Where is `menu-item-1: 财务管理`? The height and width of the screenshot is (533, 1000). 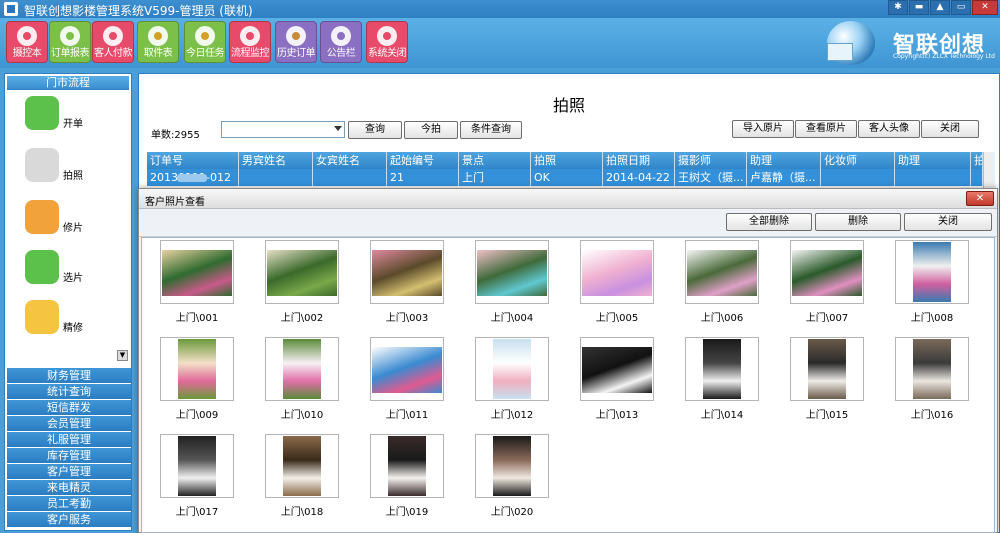
menu-item-1: 财务管理 is located at coordinates (69, 375).